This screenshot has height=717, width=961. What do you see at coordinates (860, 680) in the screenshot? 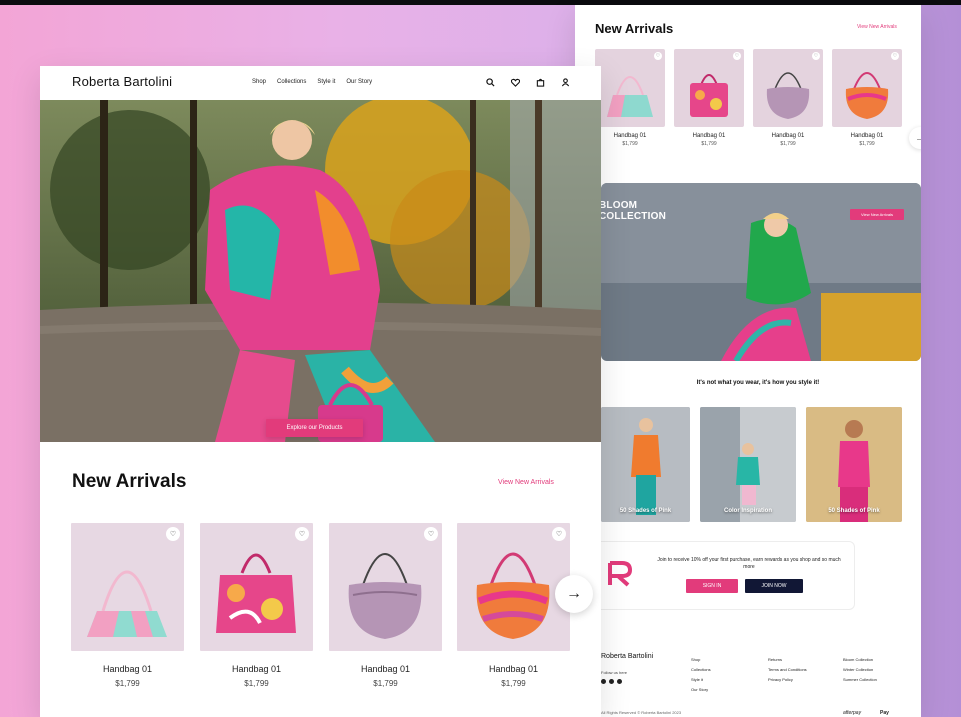
I see `footer-link: Summer Collection` at bounding box center [860, 680].